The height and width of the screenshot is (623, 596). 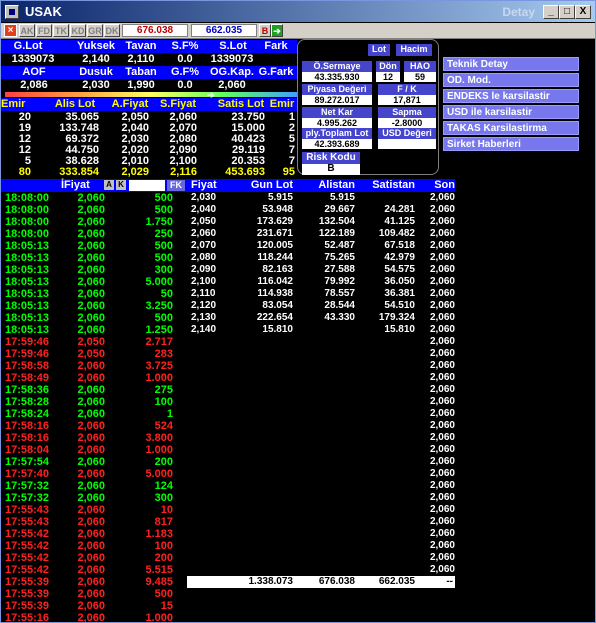 What do you see at coordinates (89, 450) in the screenshot?
I see `trade-row: 17:58:04 2,060 1.000` at bounding box center [89, 450].